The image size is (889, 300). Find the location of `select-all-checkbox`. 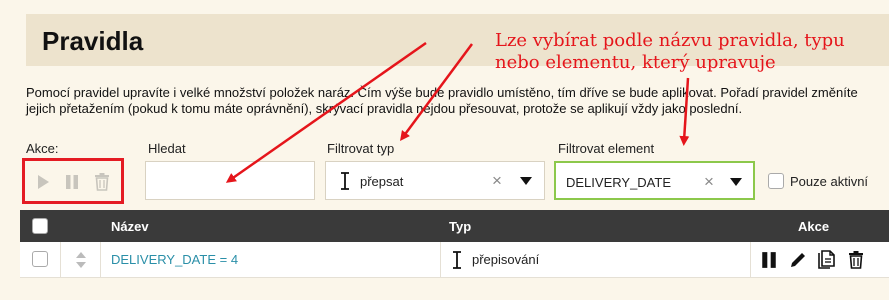

select-all-checkbox is located at coordinates (40, 226).